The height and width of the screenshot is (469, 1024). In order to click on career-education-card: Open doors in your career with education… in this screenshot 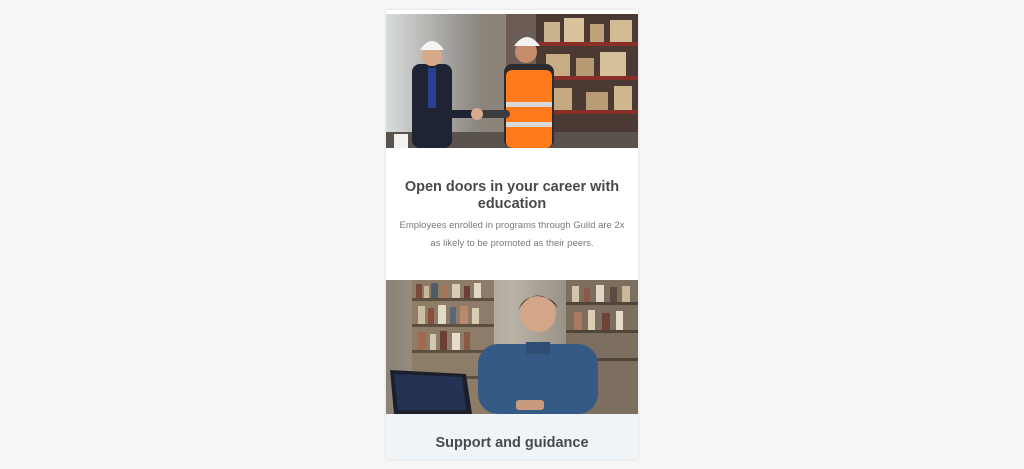, I will do `click(512, 214)`.